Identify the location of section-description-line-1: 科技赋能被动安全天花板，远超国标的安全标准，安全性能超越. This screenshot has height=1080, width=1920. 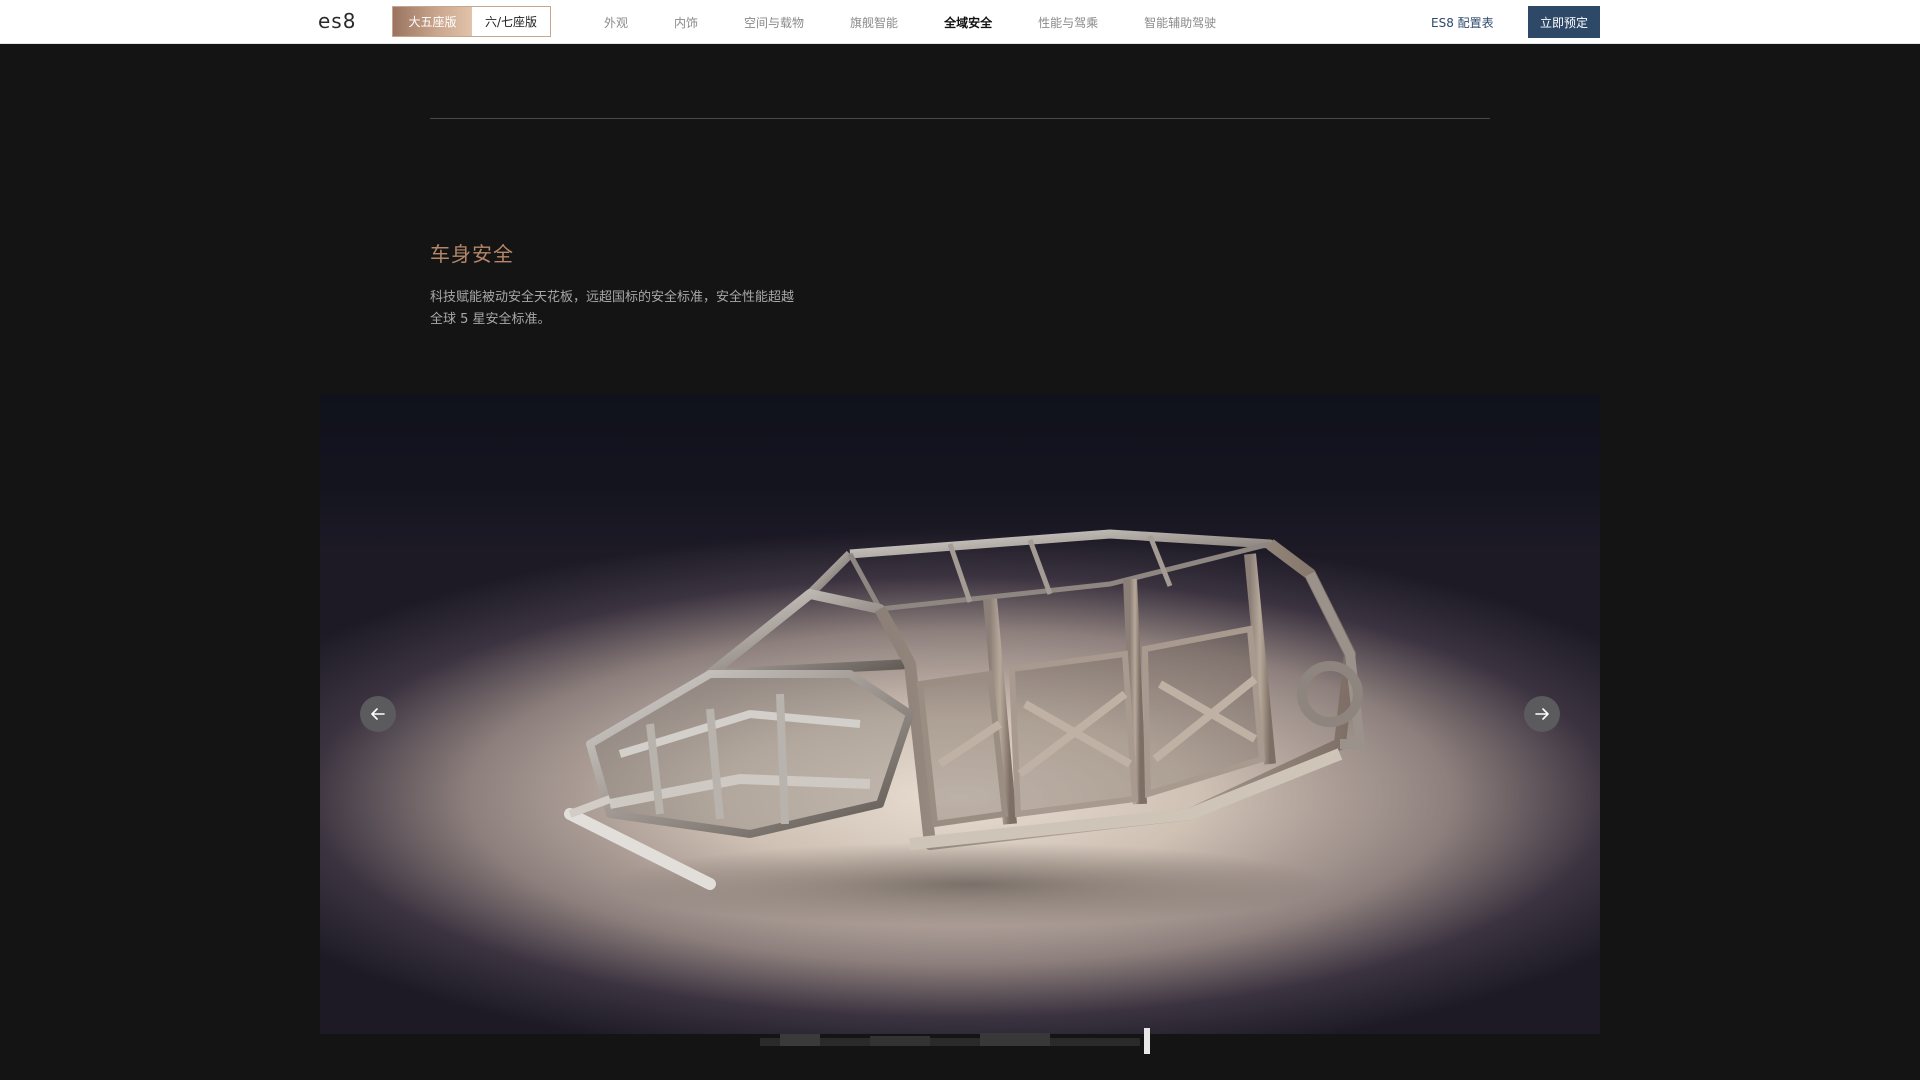
(612, 297).